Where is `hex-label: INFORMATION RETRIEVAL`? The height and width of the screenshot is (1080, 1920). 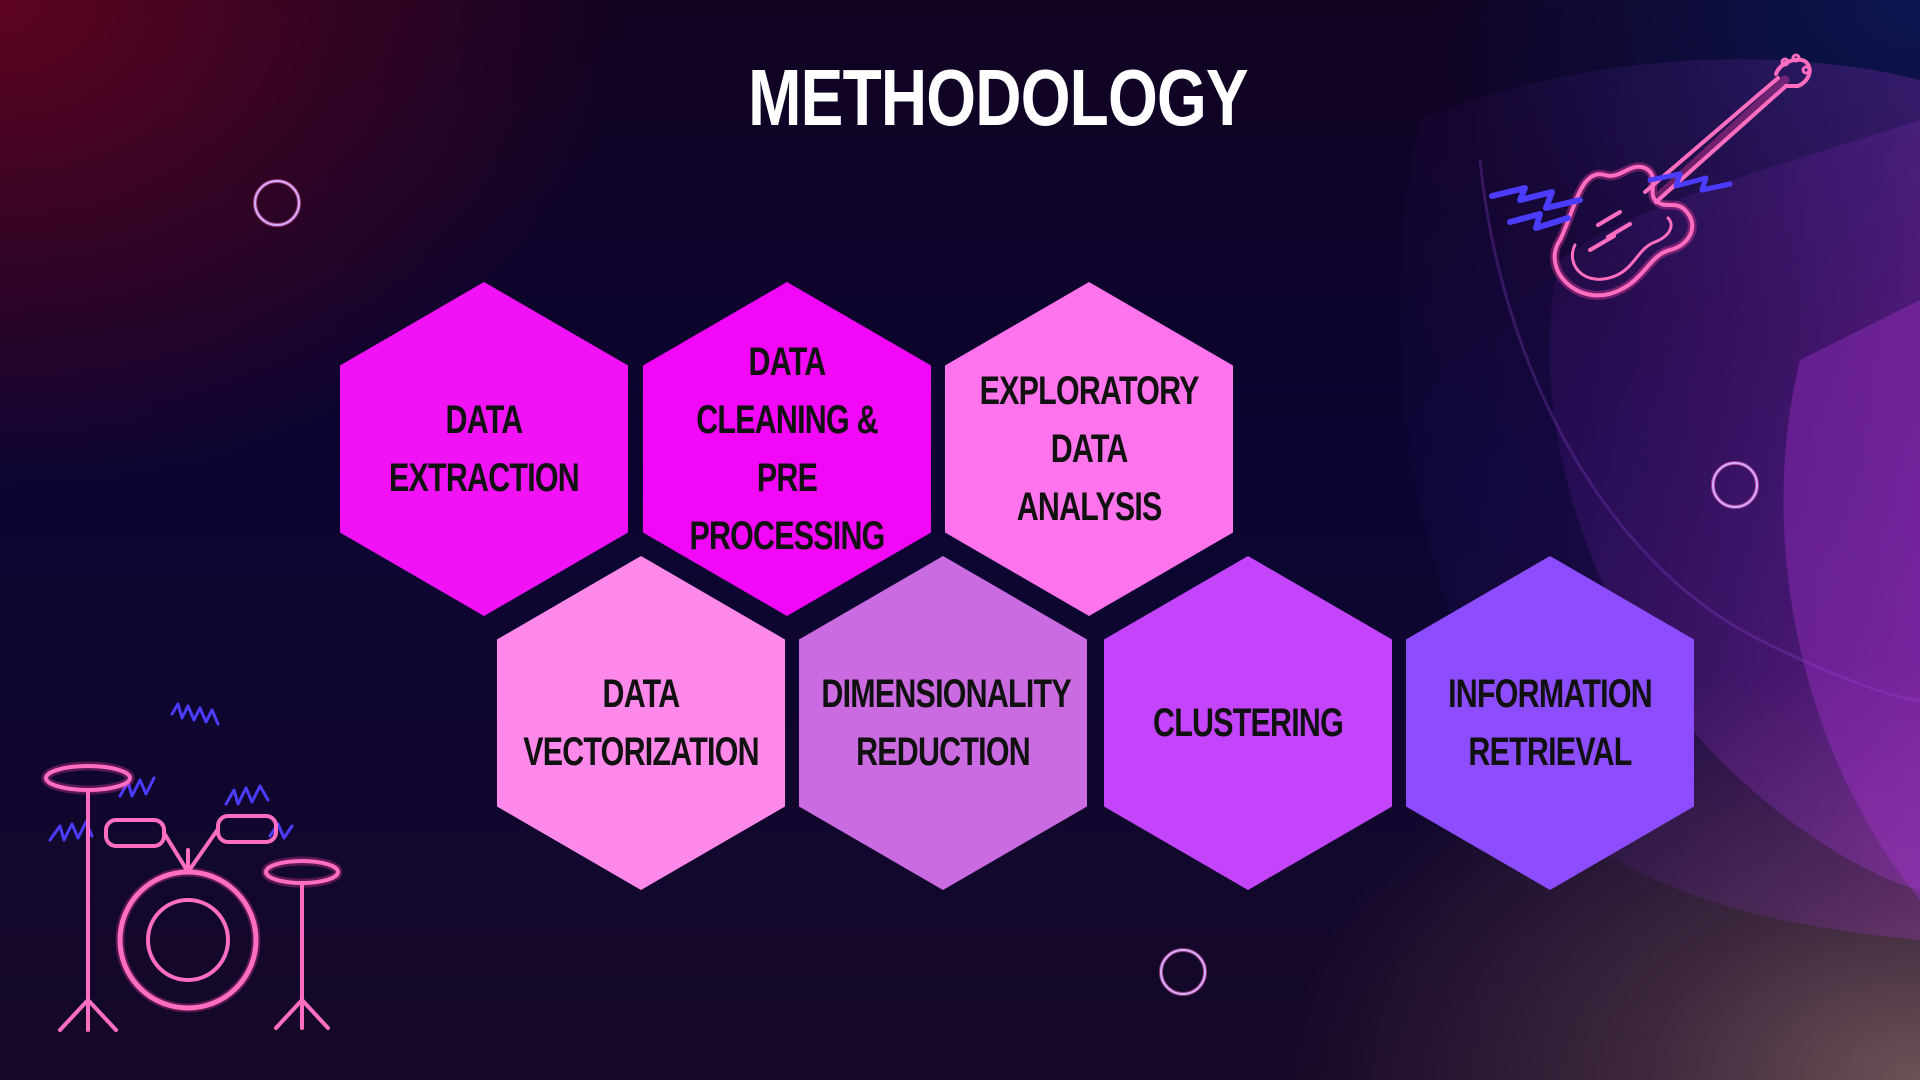
hex-label: INFORMATION RETRIEVAL is located at coordinates (1550, 723).